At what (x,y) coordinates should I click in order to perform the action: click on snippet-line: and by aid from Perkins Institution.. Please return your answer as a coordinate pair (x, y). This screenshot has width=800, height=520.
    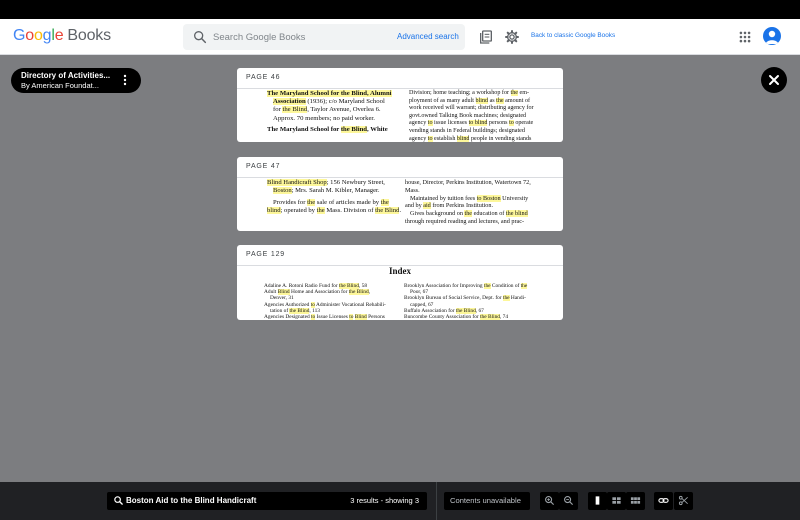
    Looking at the image, I should click on (449, 206).